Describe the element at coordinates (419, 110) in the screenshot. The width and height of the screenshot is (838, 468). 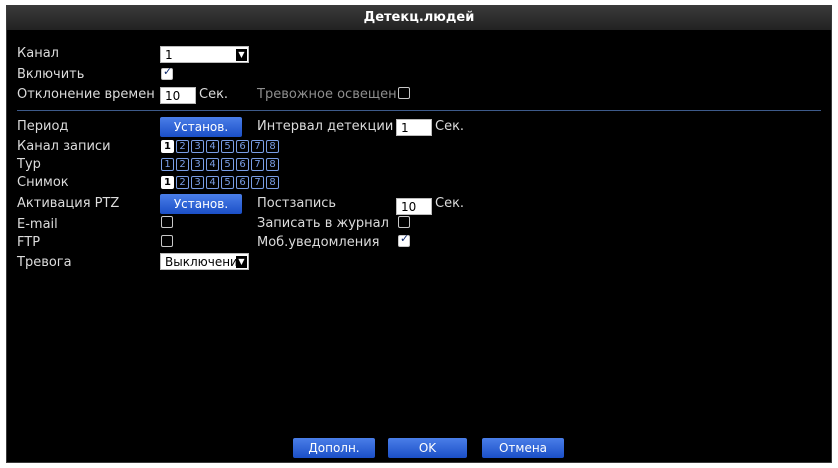
I see `section-divider` at that location.